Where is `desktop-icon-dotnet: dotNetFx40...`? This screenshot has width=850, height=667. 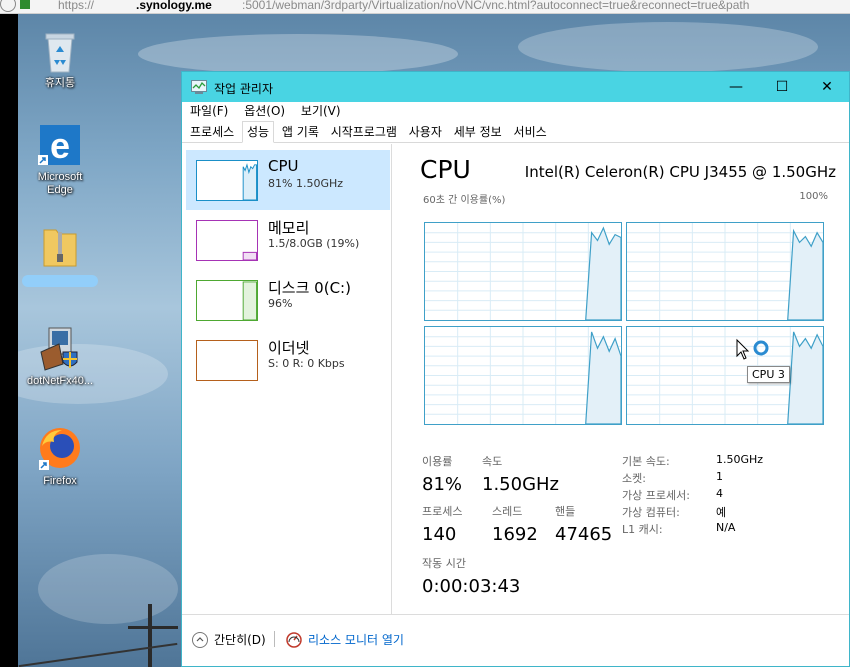 desktop-icon-dotnet: dotNetFx40... is located at coordinates (60, 356).